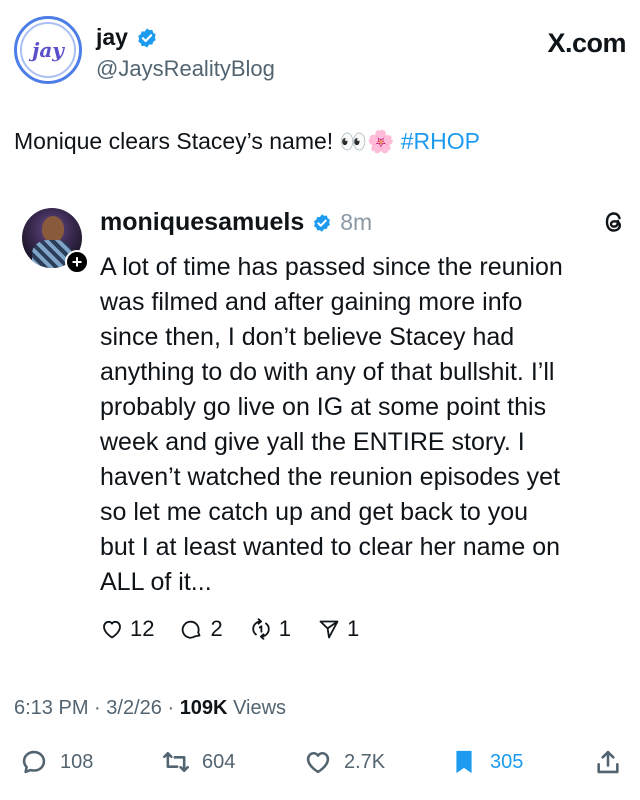 The height and width of the screenshot is (800, 640). What do you see at coordinates (176, 762) in the screenshot?
I see `retweet-icon` at bounding box center [176, 762].